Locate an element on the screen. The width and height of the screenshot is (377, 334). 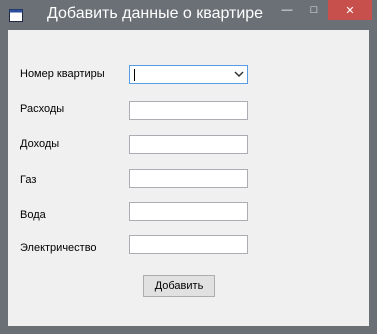
add-button: Добавить is located at coordinates (179, 286).